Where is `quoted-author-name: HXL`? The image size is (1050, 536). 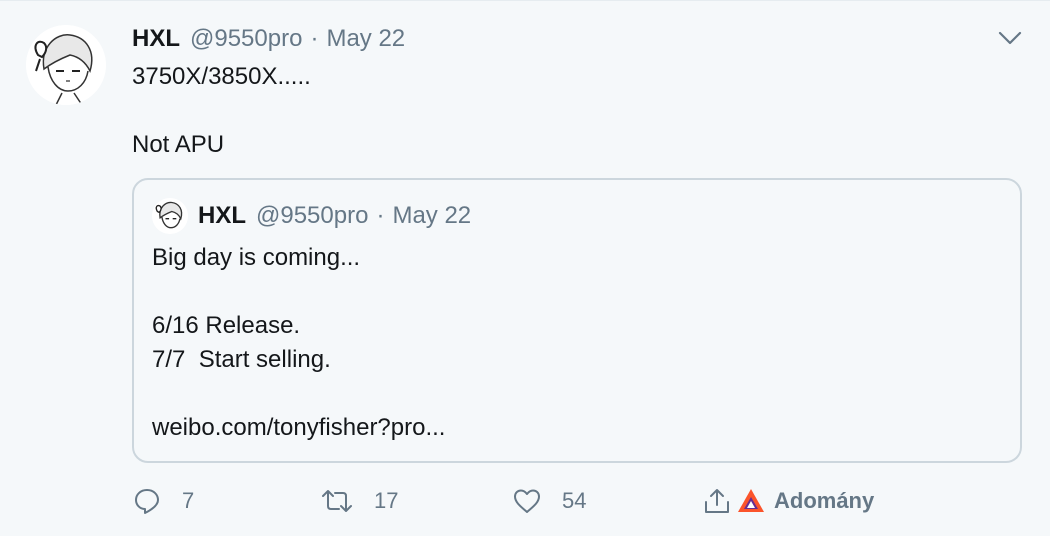 quoted-author-name: HXL is located at coordinates (222, 215).